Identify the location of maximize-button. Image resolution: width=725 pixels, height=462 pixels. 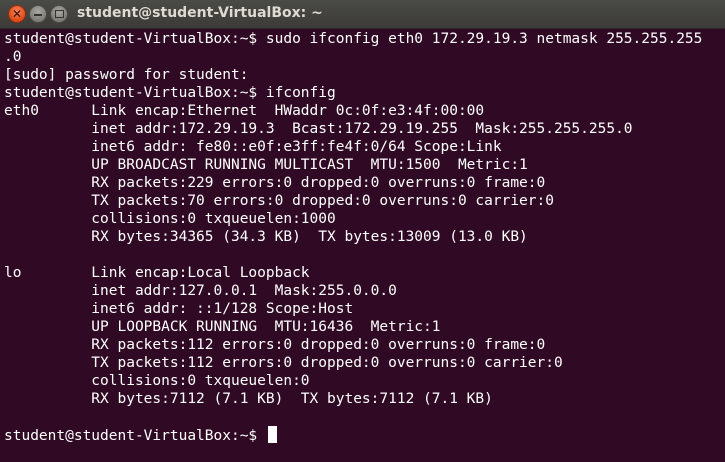
(59, 14).